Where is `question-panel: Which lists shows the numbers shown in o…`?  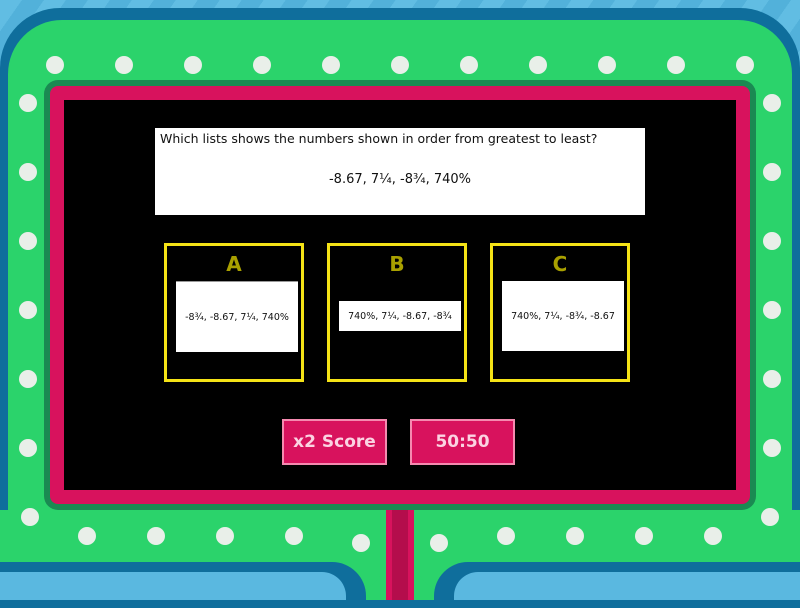
question-panel: Which lists shows the numbers shown in o… is located at coordinates (400, 171).